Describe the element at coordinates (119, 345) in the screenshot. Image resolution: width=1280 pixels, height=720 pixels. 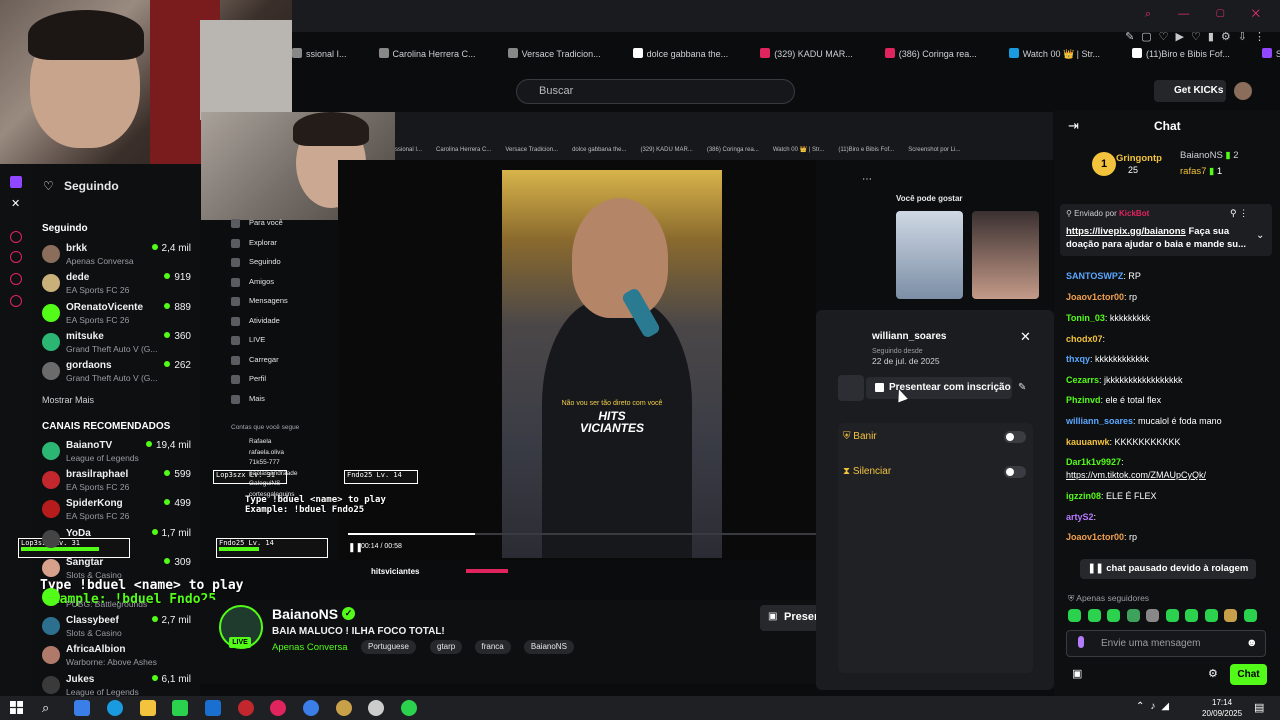
I see `sidebar-channel: mitsuke Grand Theft Auto V (G... 360` at that location.